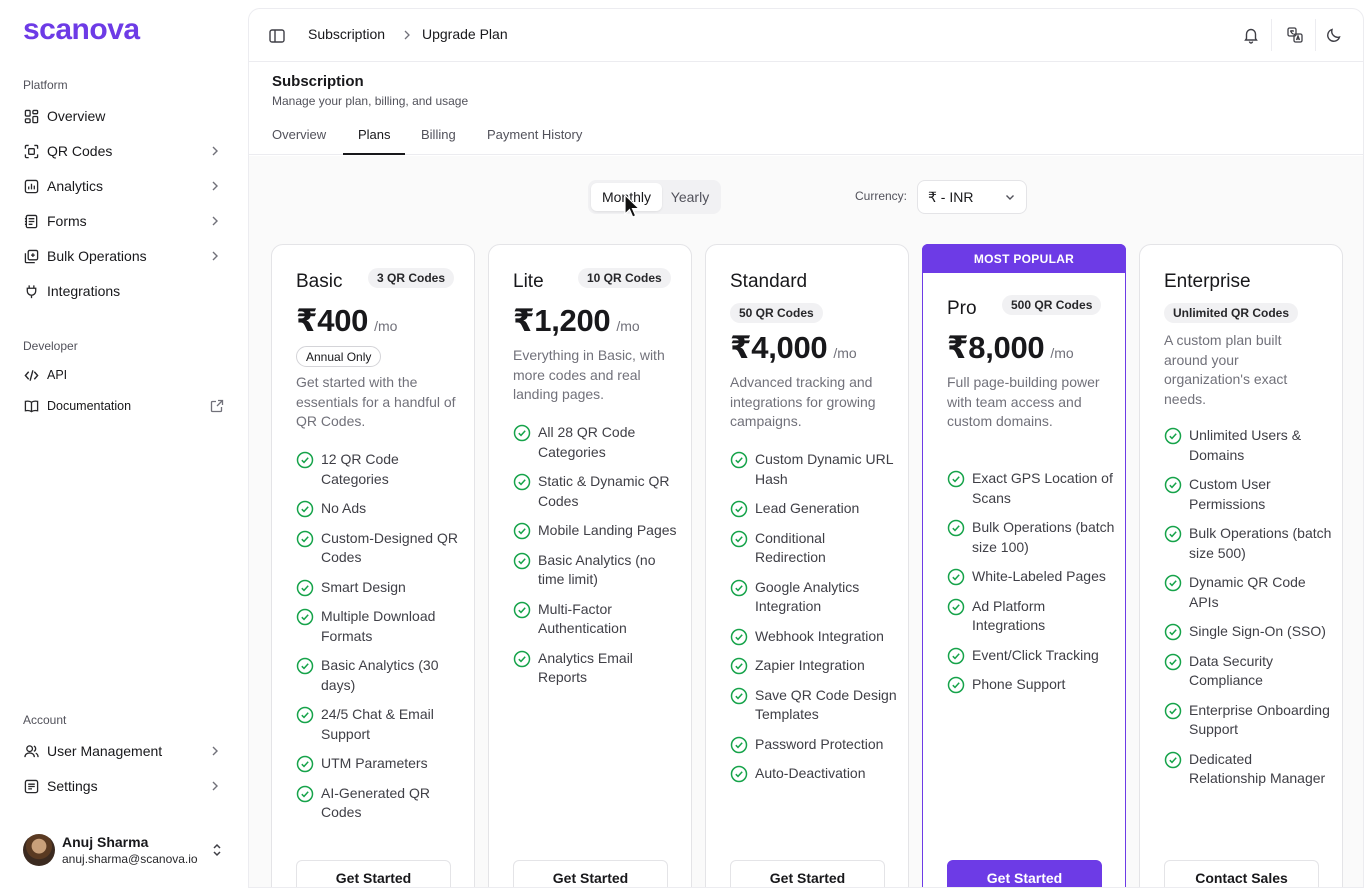 This screenshot has width=1372, height=888. What do you see at coordinates (1241, 873) in the screenshot?
I see `contact-sales-button: Contact Sales` at bounding box center [1241, 873].